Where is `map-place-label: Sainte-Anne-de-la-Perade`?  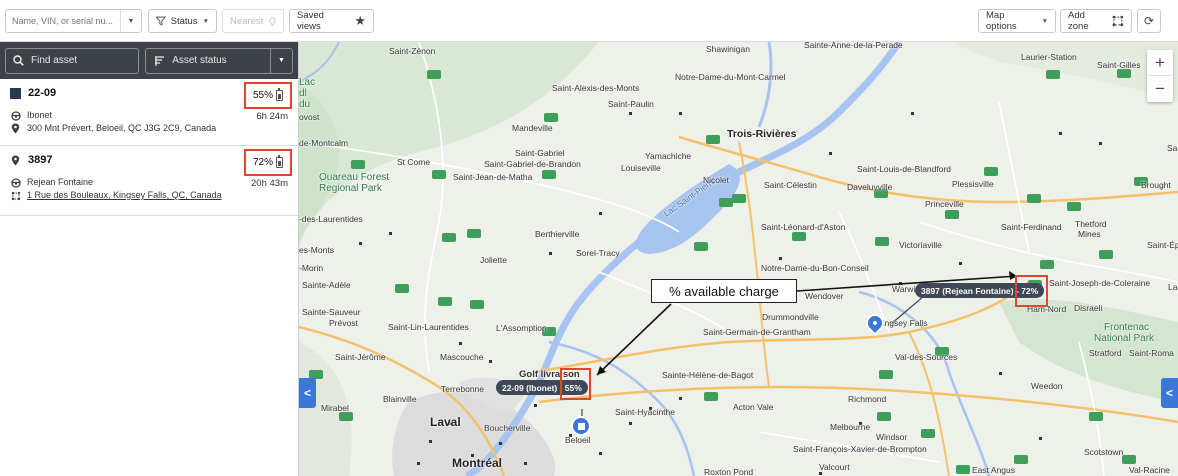 map-place-label: Sainte-Anne-de-la-Perade is located at coordinates (853, 46).